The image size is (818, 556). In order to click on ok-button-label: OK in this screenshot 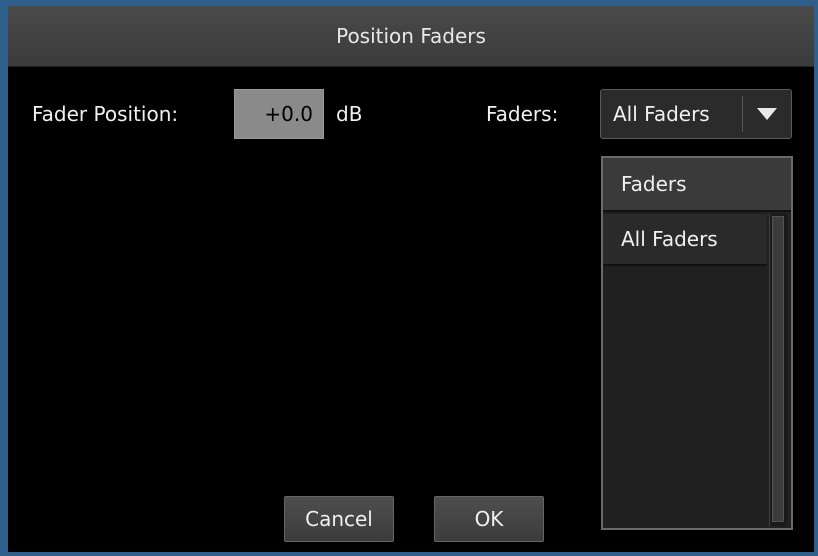, I will do `click(489, 519)`.